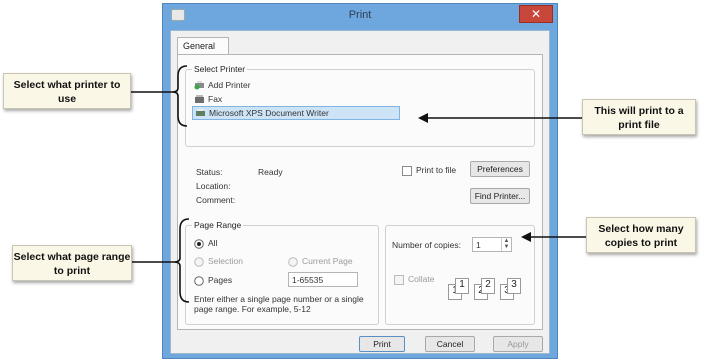  Describe the element at coordinates (323, 279) in the screenshot. I see `pages-input: 1-65535` at that location.